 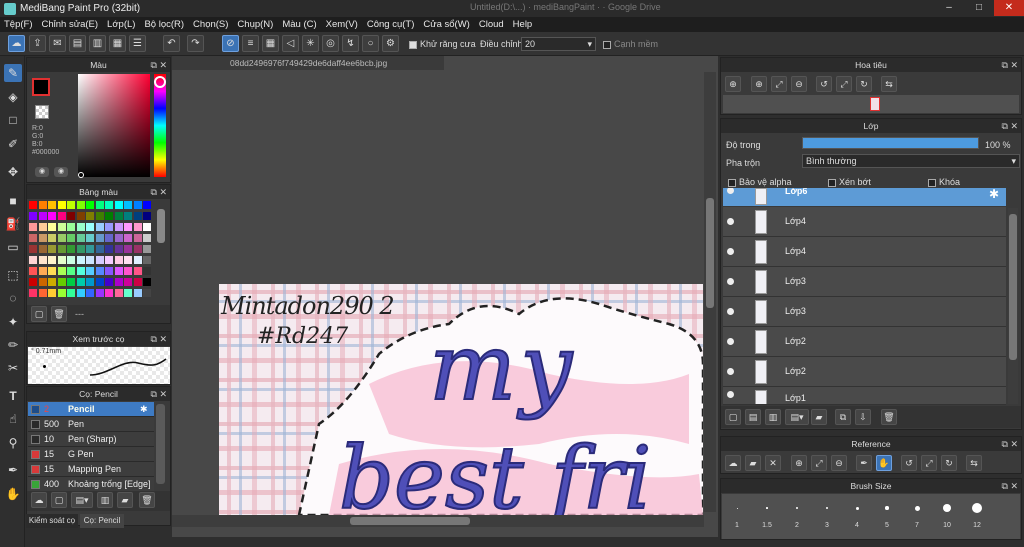 I want to click on zoom-in-2-icon: ⊕, so click(x=759, y=84).